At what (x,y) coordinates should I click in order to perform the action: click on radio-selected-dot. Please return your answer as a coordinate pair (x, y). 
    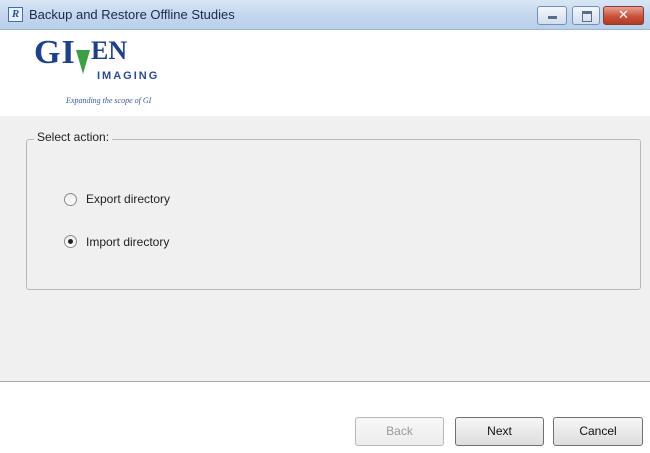
    Looking at the image, I should click on (70, 241).